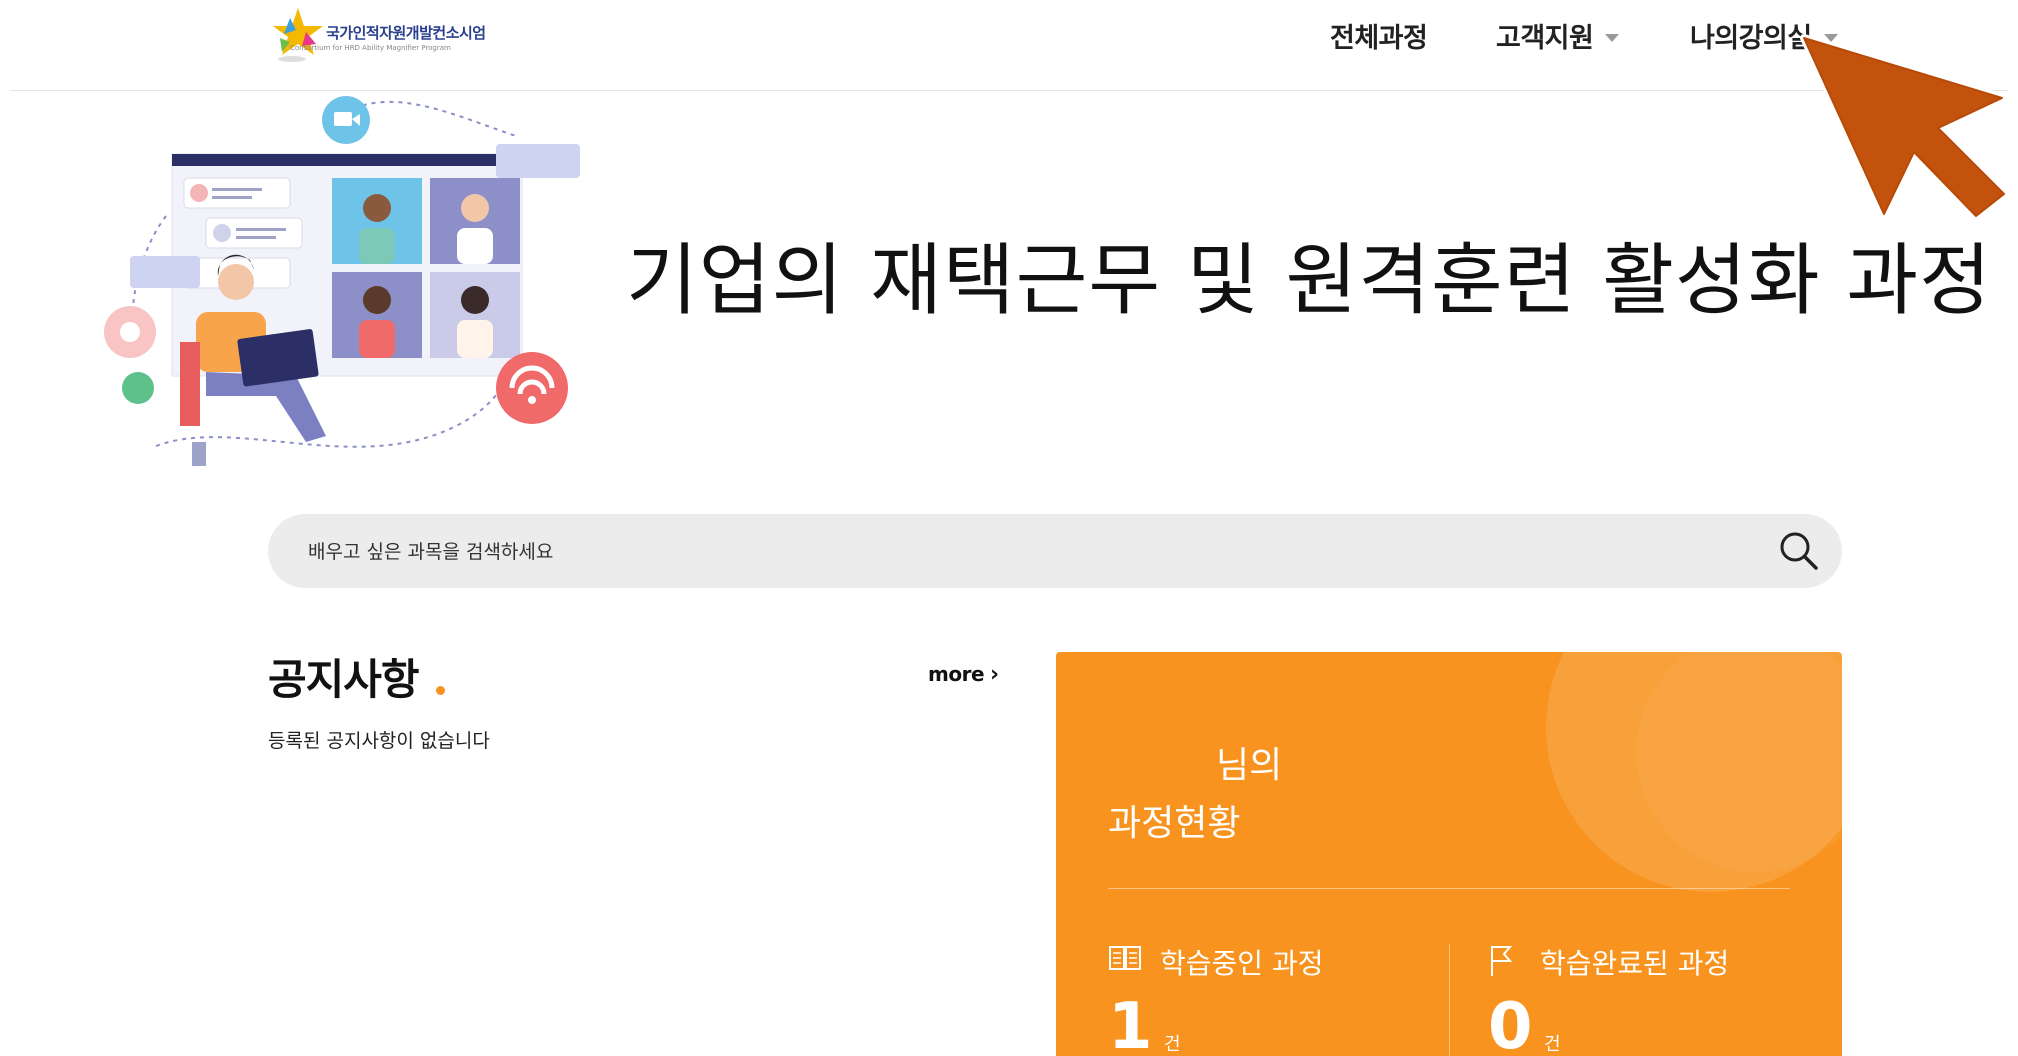 The width and height of the screenshot is (2018, 1056). What do you see at coordinates (406, 33) in the screenshot?
I see `logo-text: 국가인적자원개발컨소시엄` at bounding box center [406, 33].